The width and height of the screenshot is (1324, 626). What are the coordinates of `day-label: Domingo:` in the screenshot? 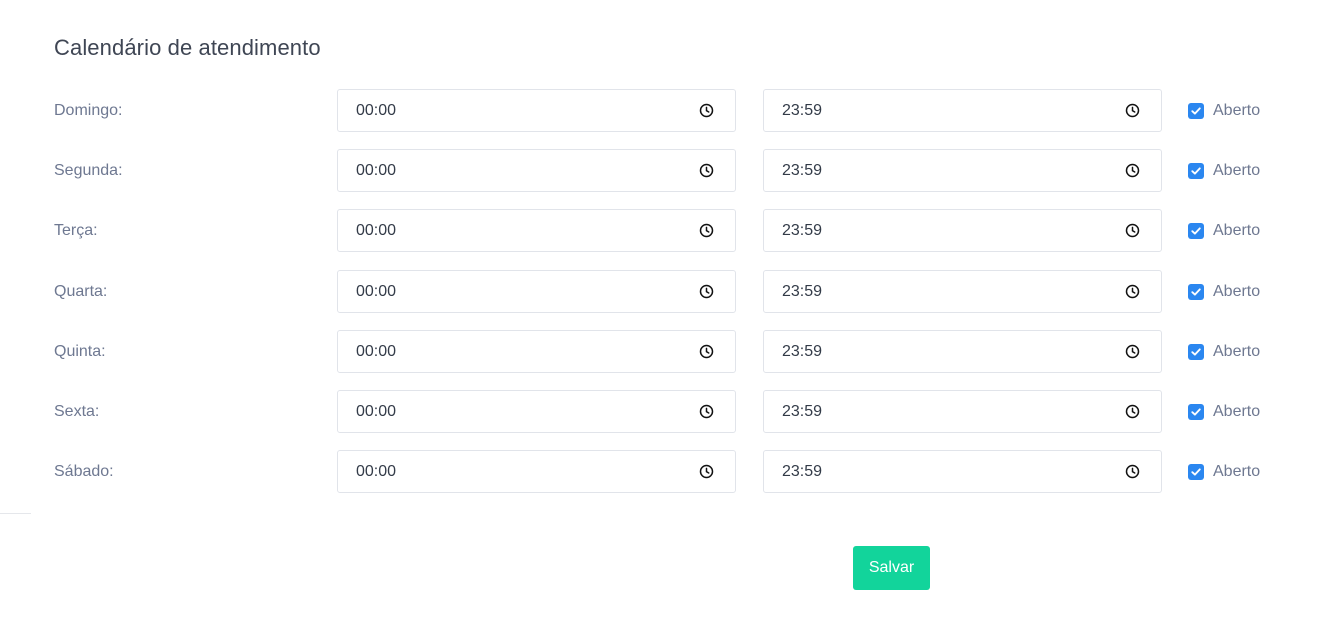 It's located at (88, 110).